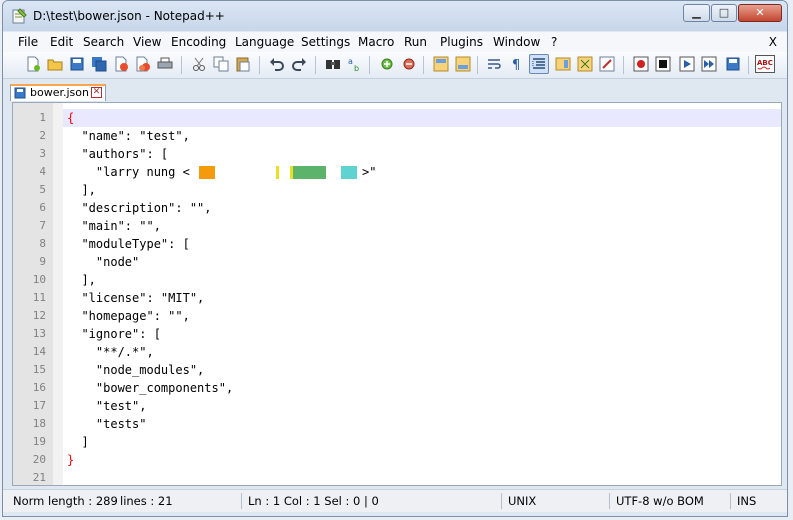 The height and width of the screenshot is (520, 793). Describe the element at coordinates (760, 13) in the screenshot. I see `close-window-button: ✕` at that location.